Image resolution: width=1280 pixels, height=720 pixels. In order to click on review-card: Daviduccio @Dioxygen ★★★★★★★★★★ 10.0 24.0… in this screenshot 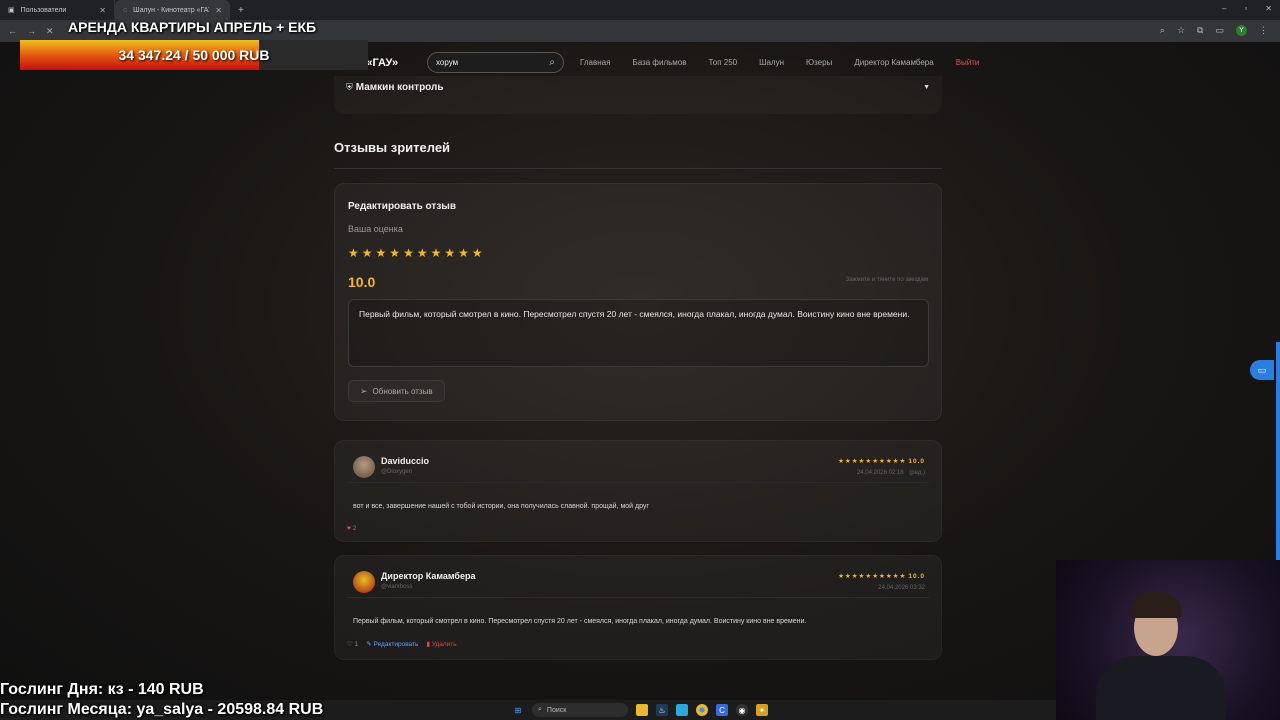, I will do `click(638, 491)`.